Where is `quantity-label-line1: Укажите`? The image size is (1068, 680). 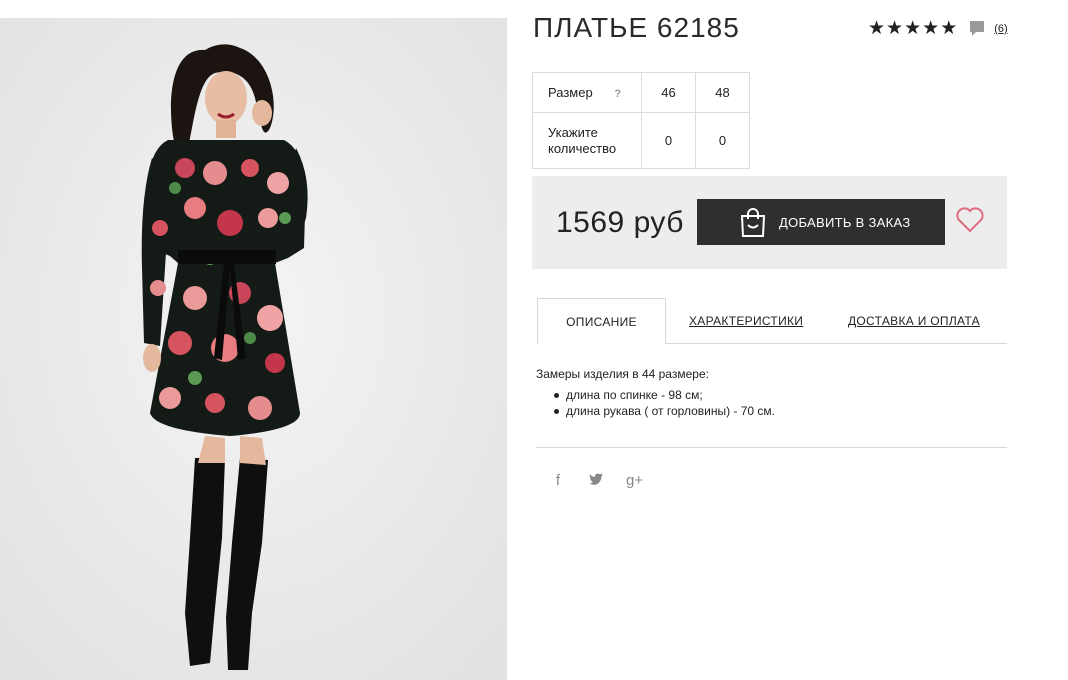
quantity-label-line1: Укажите is located at coordinates (573, 132).